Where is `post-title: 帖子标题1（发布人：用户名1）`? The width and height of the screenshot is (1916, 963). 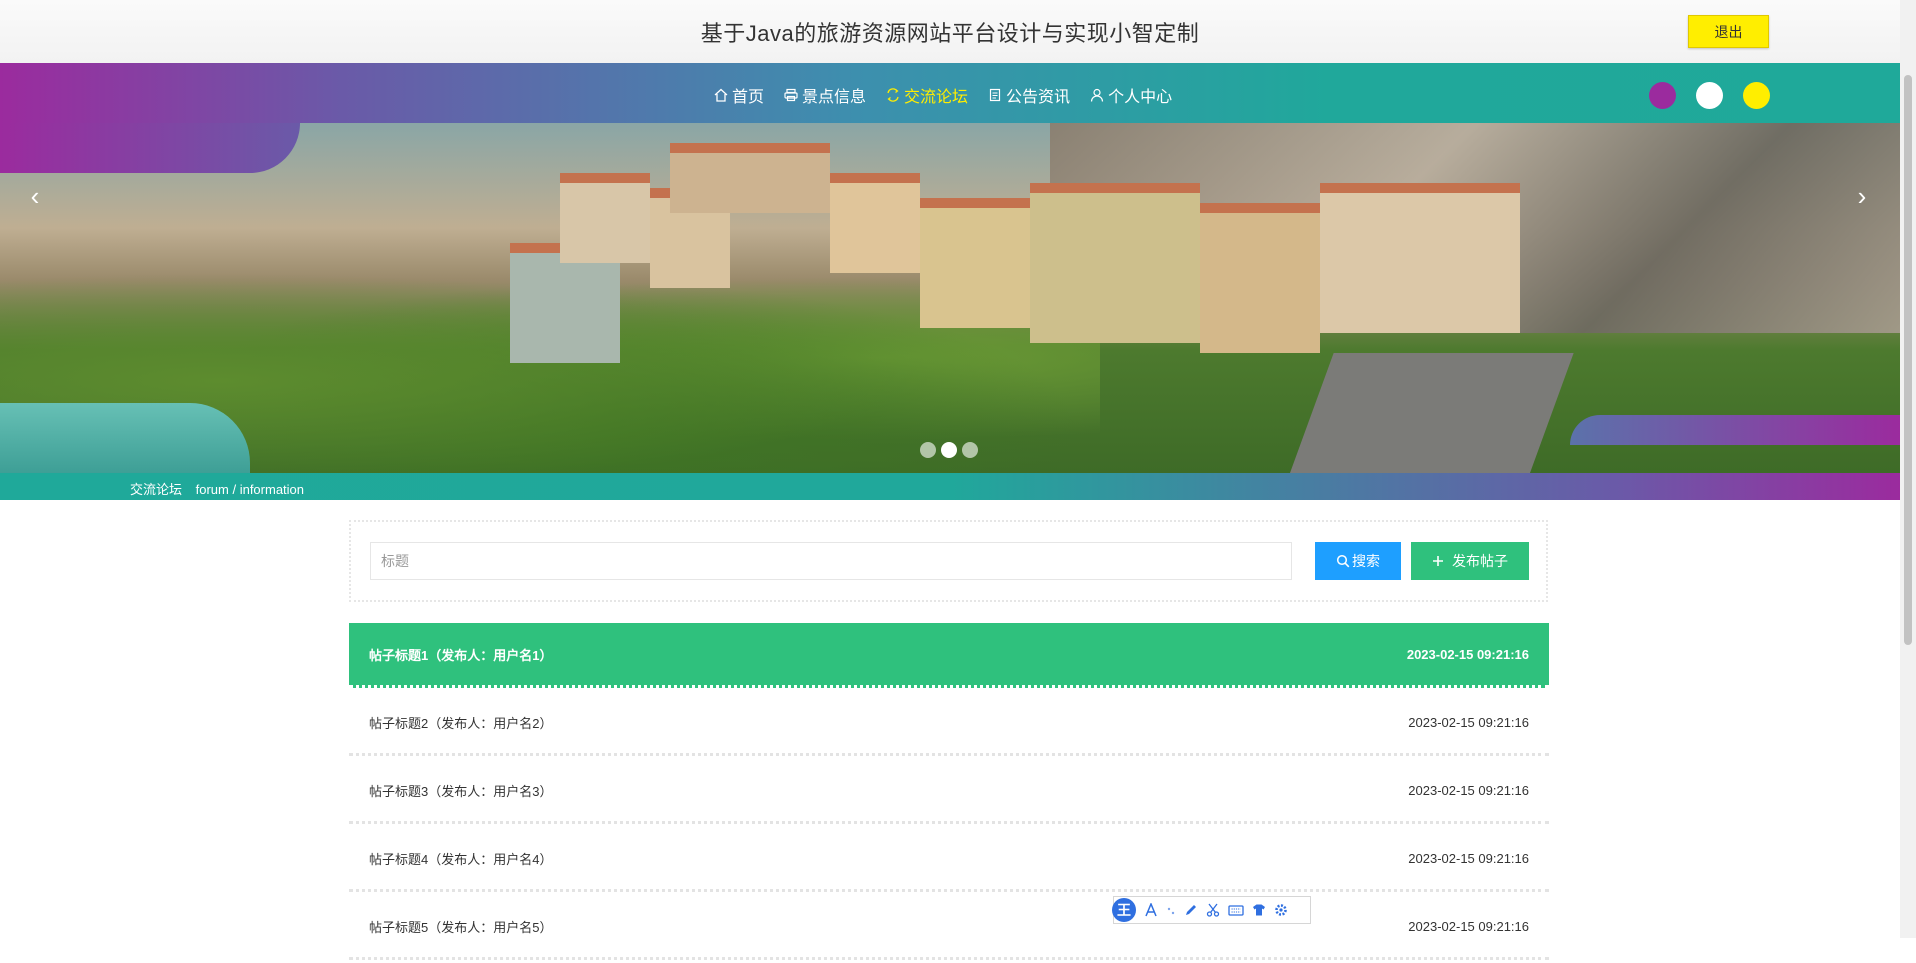
post-title: 帖子标题1（发布人：用户名1） is located at coordinates (461, 655).